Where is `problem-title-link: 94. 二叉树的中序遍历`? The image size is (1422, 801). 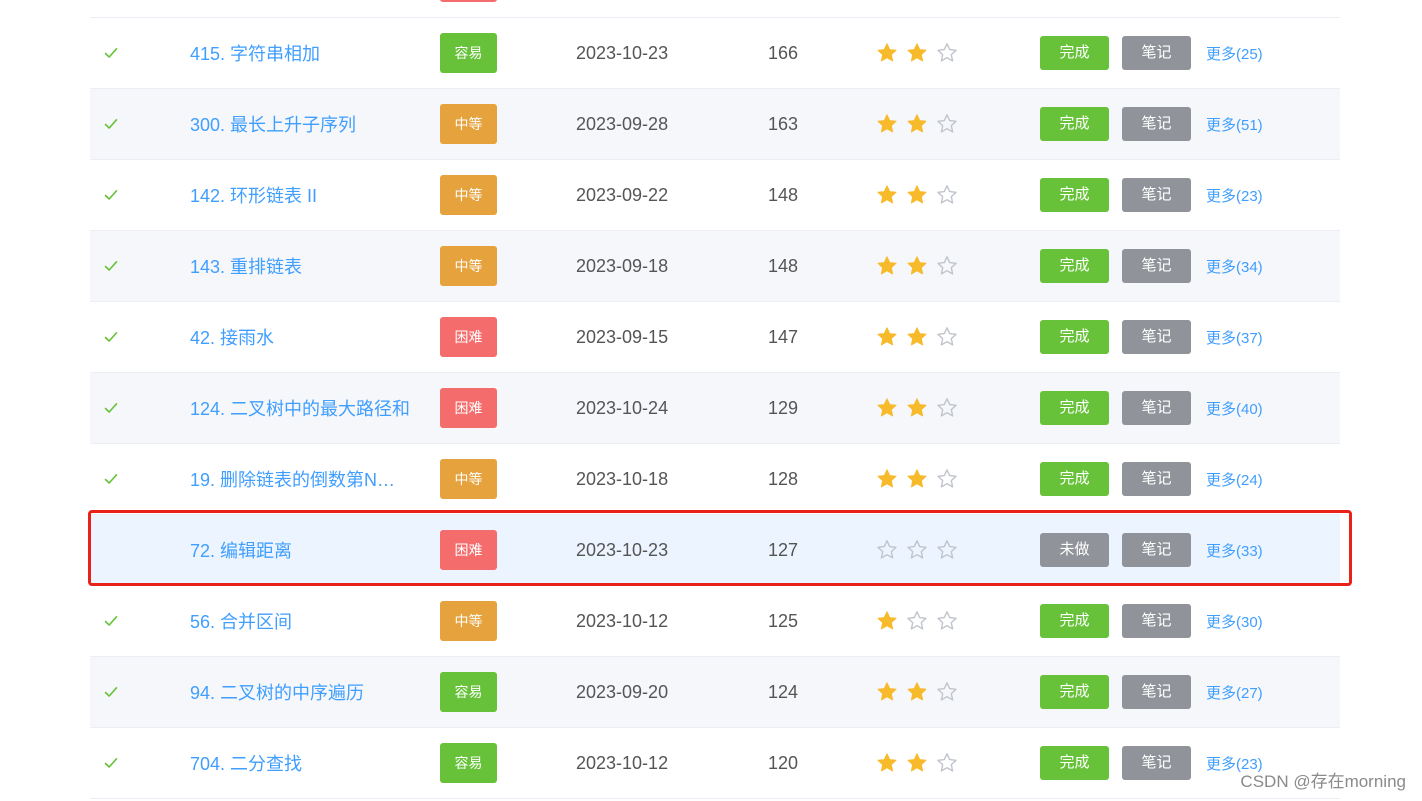
problem-title-link: 94. 二叉树的中序遍历 is located at coordinates (277, 692).